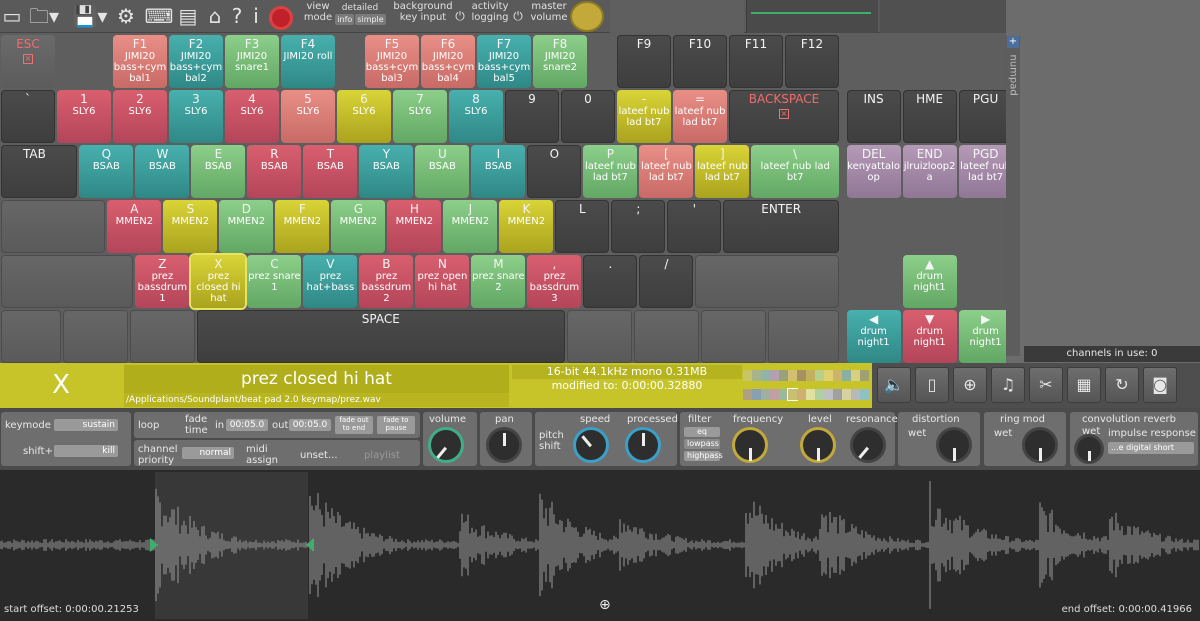 Image resolution: width=1200 pixels, height=621 pixels. I want to click on key-pgu: PGU, so click(985, 116).